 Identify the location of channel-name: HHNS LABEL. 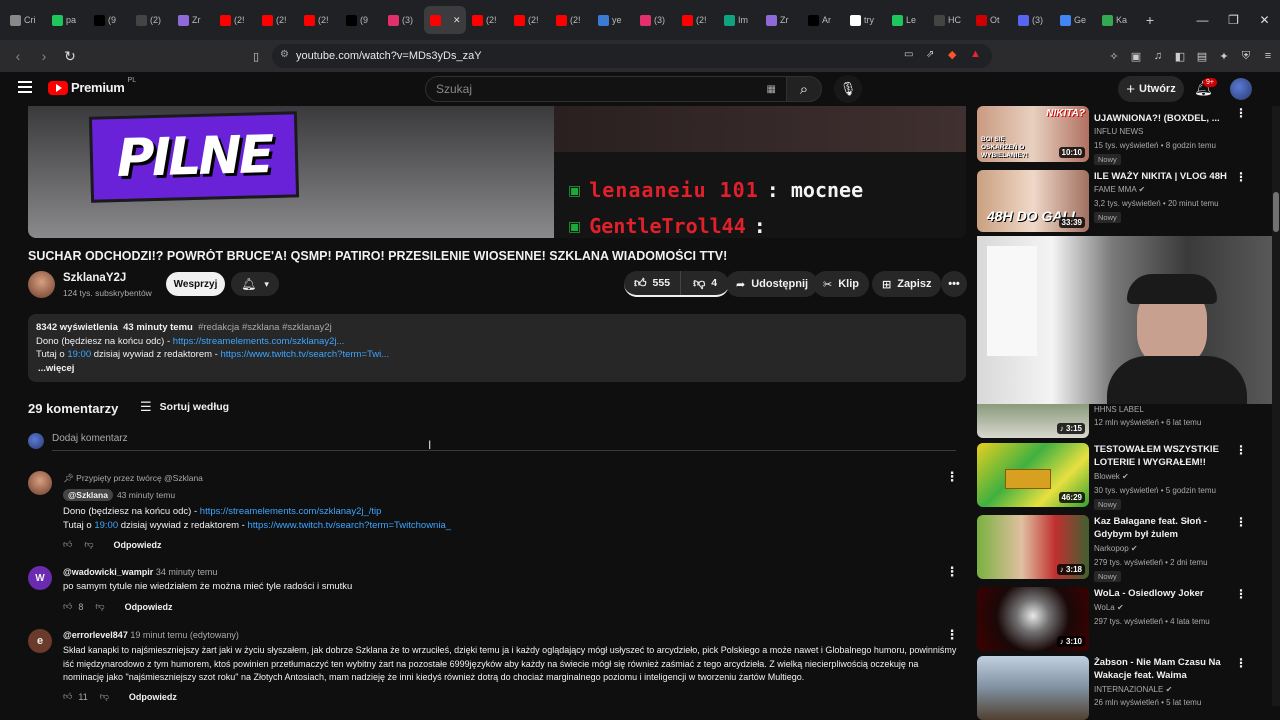
(1119, 409).